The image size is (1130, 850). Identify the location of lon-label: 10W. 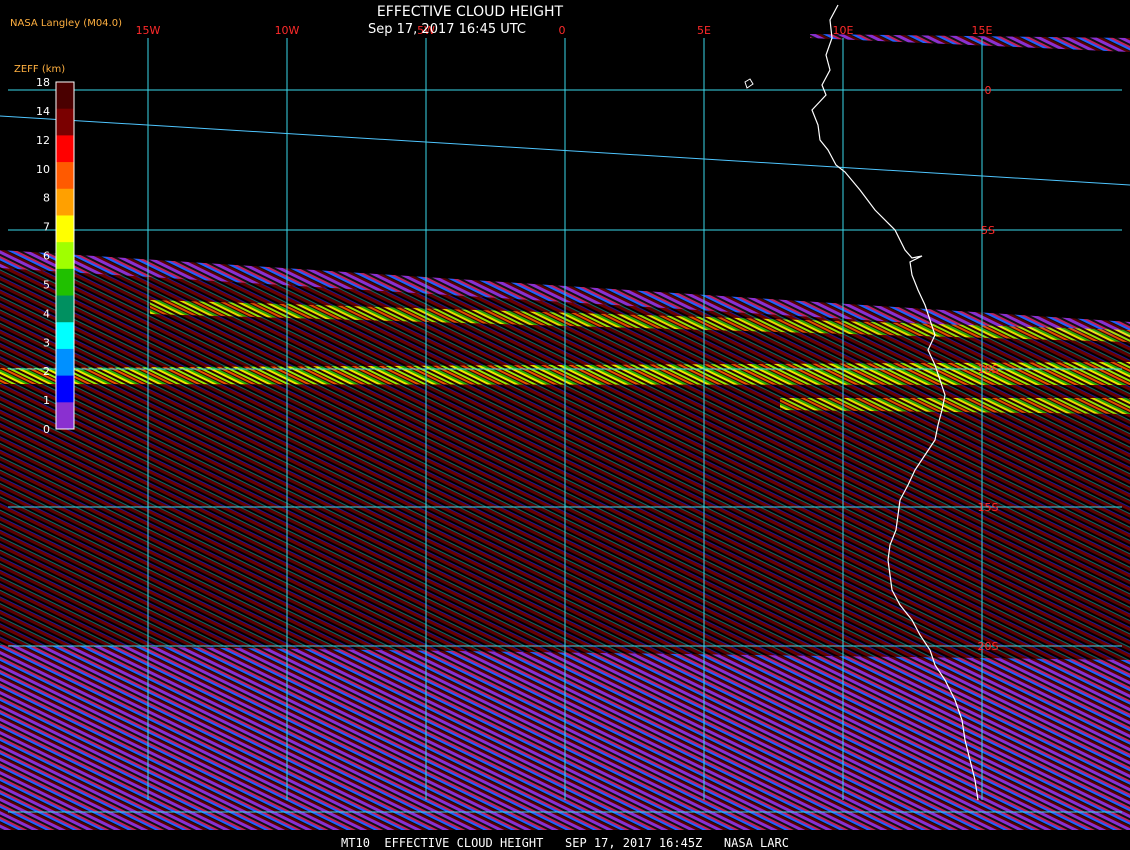
(287, 30).